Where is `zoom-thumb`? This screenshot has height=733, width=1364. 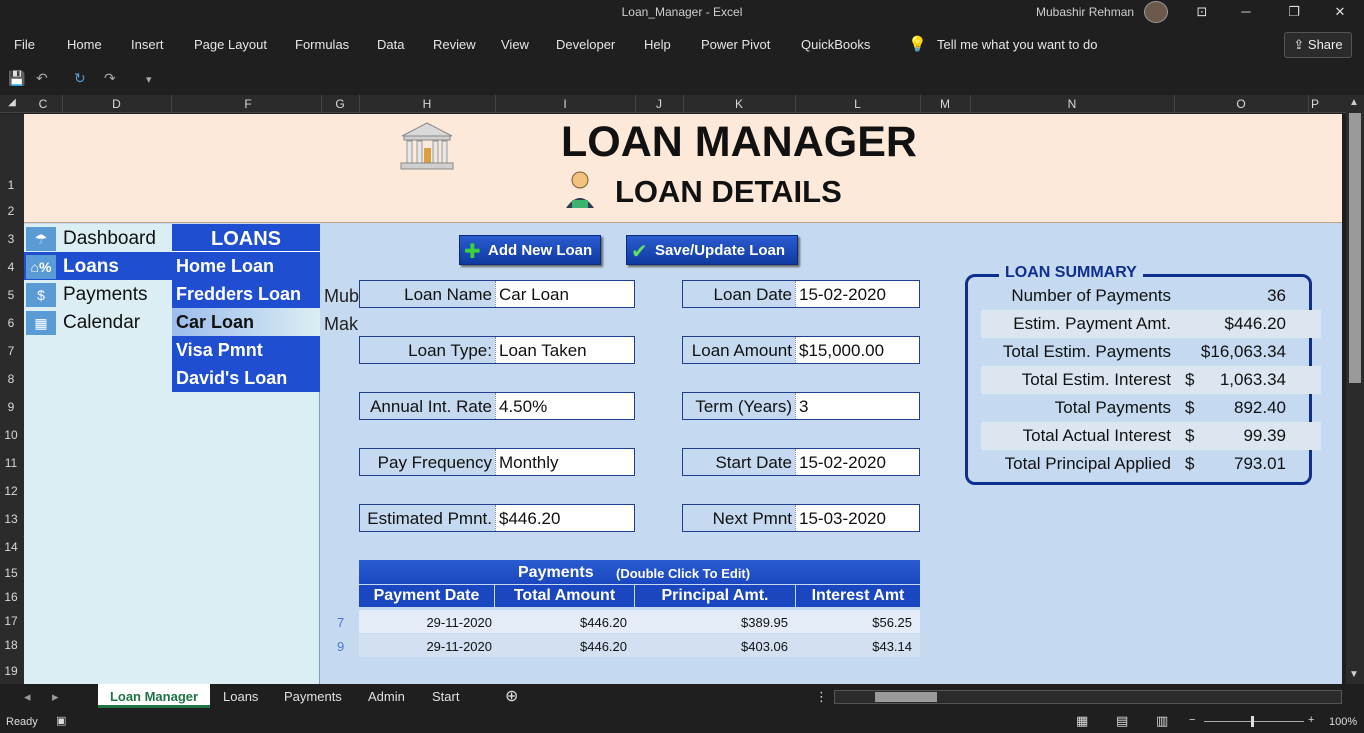 zoom-thumb is located at coordinates (1252, 721).